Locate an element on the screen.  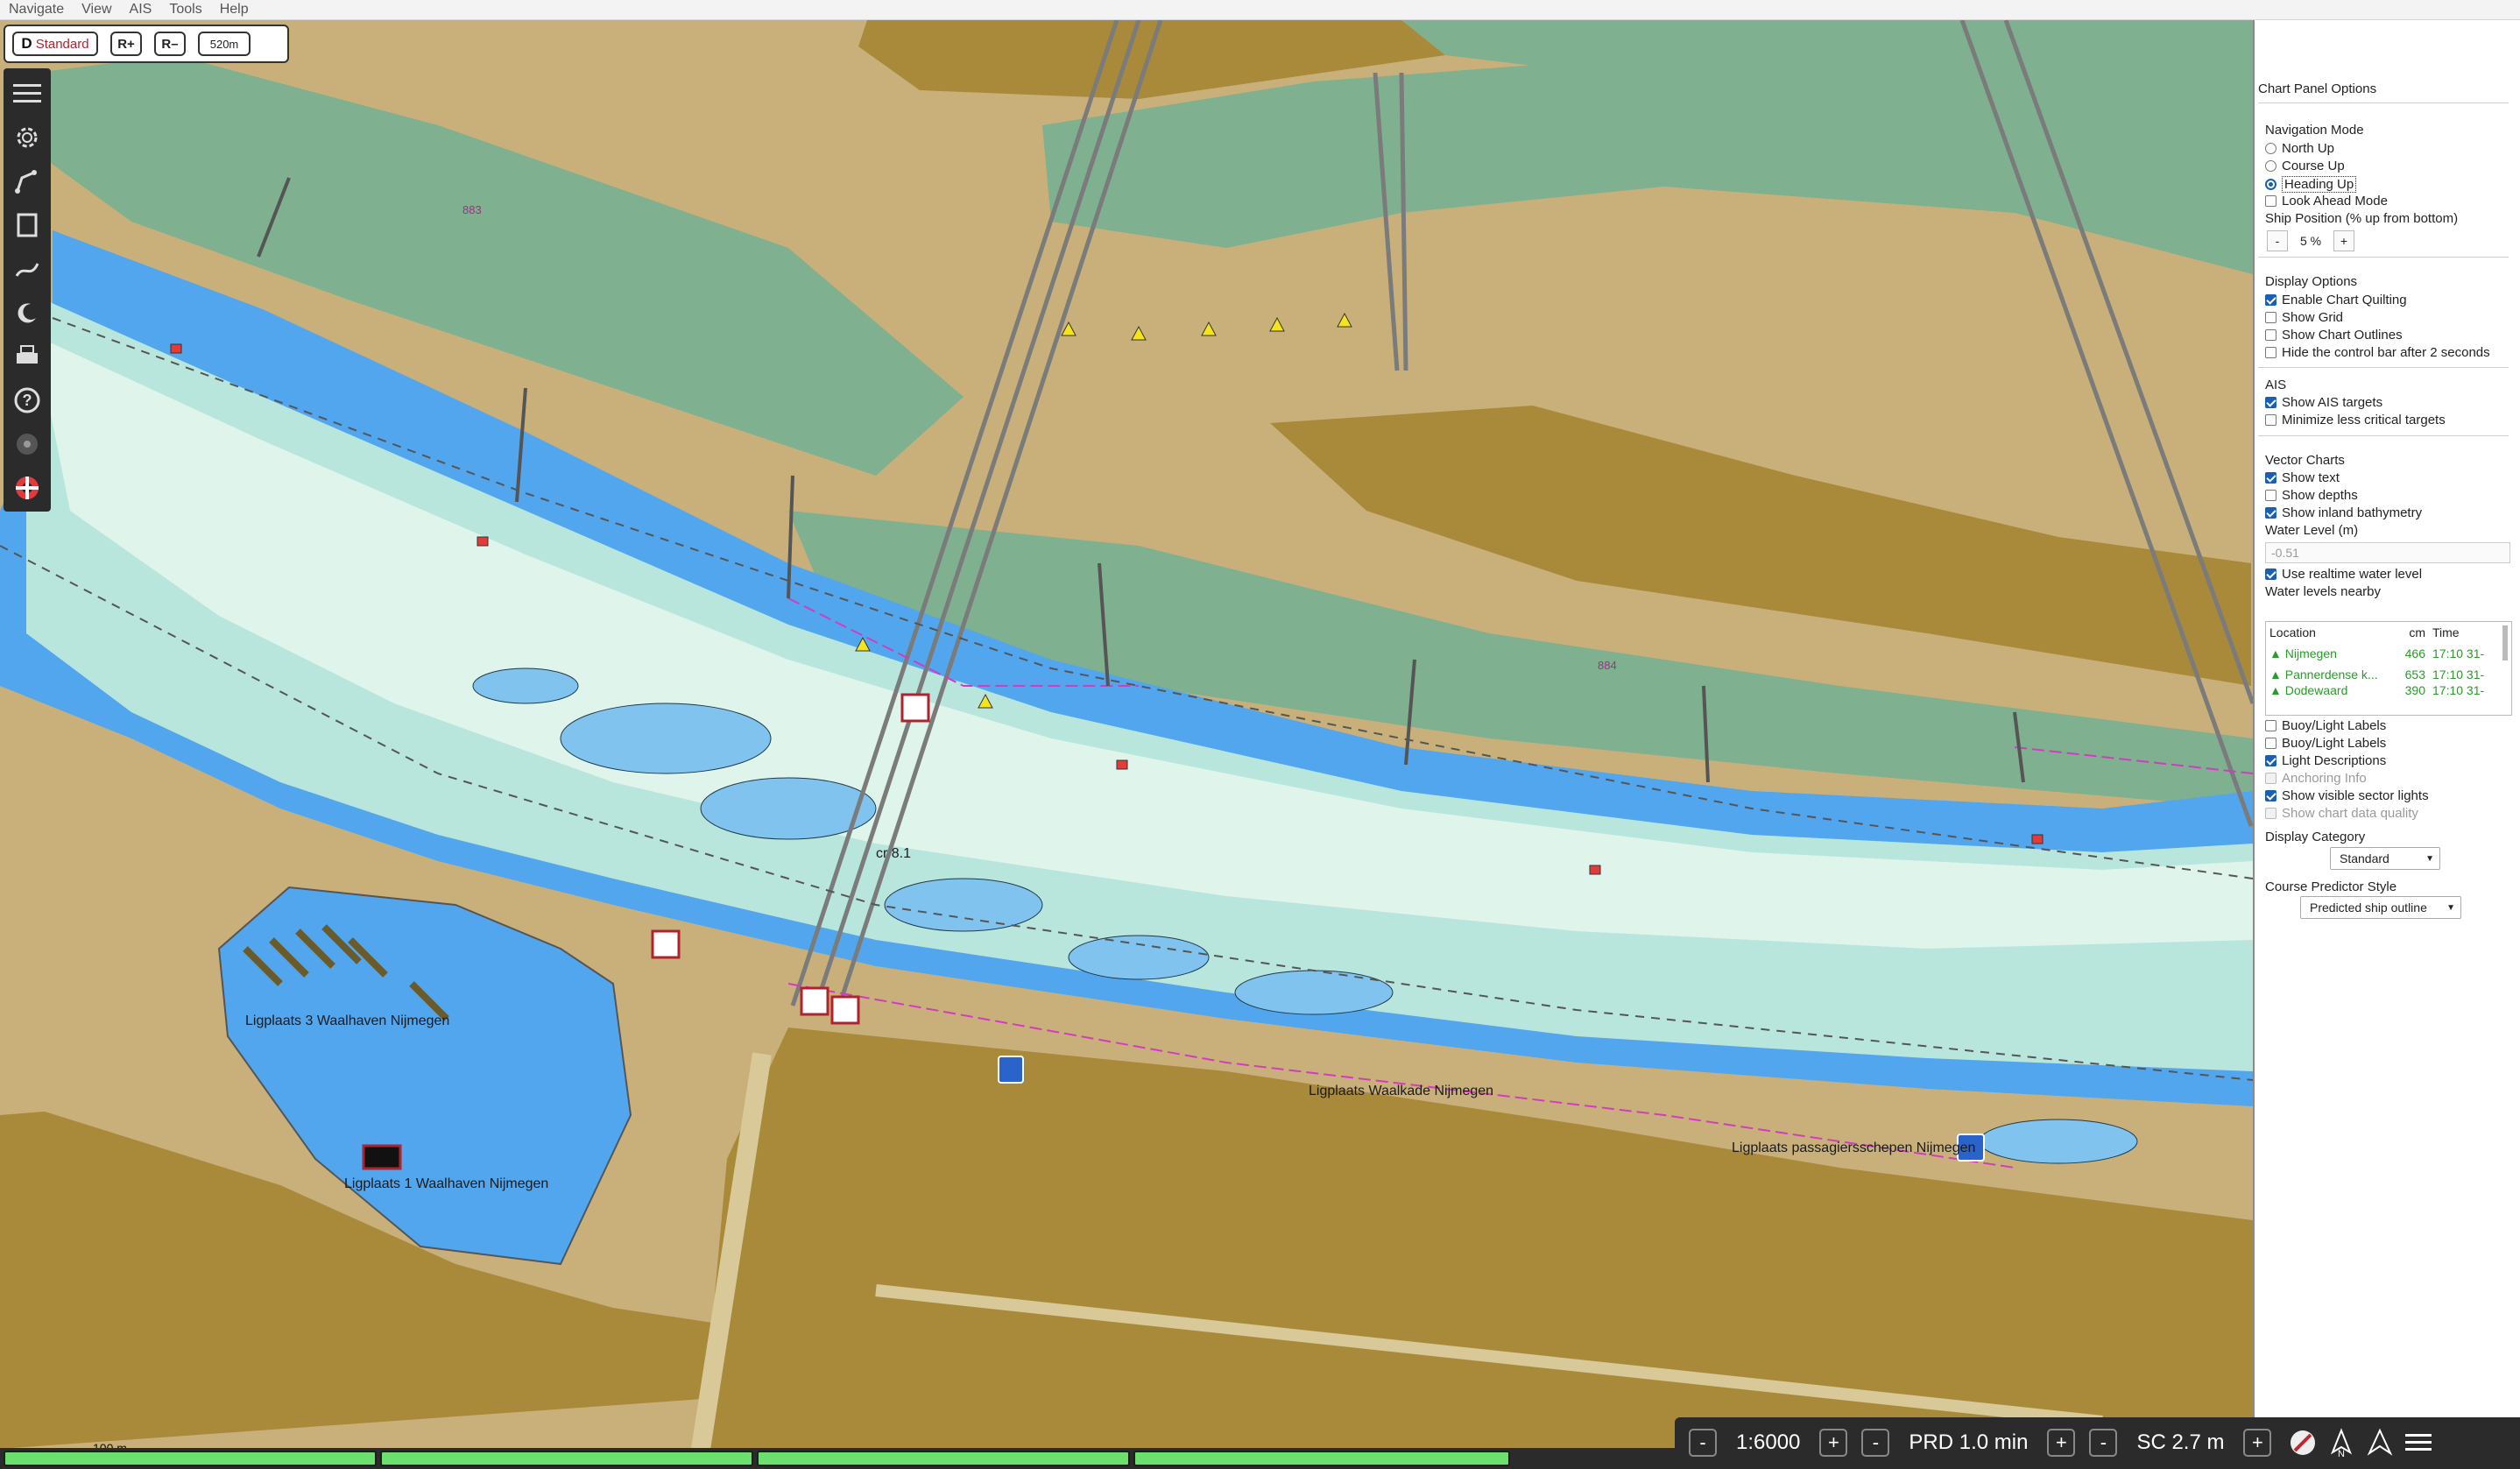
range-increase-button: R+ is located at coordinates (126, 44).